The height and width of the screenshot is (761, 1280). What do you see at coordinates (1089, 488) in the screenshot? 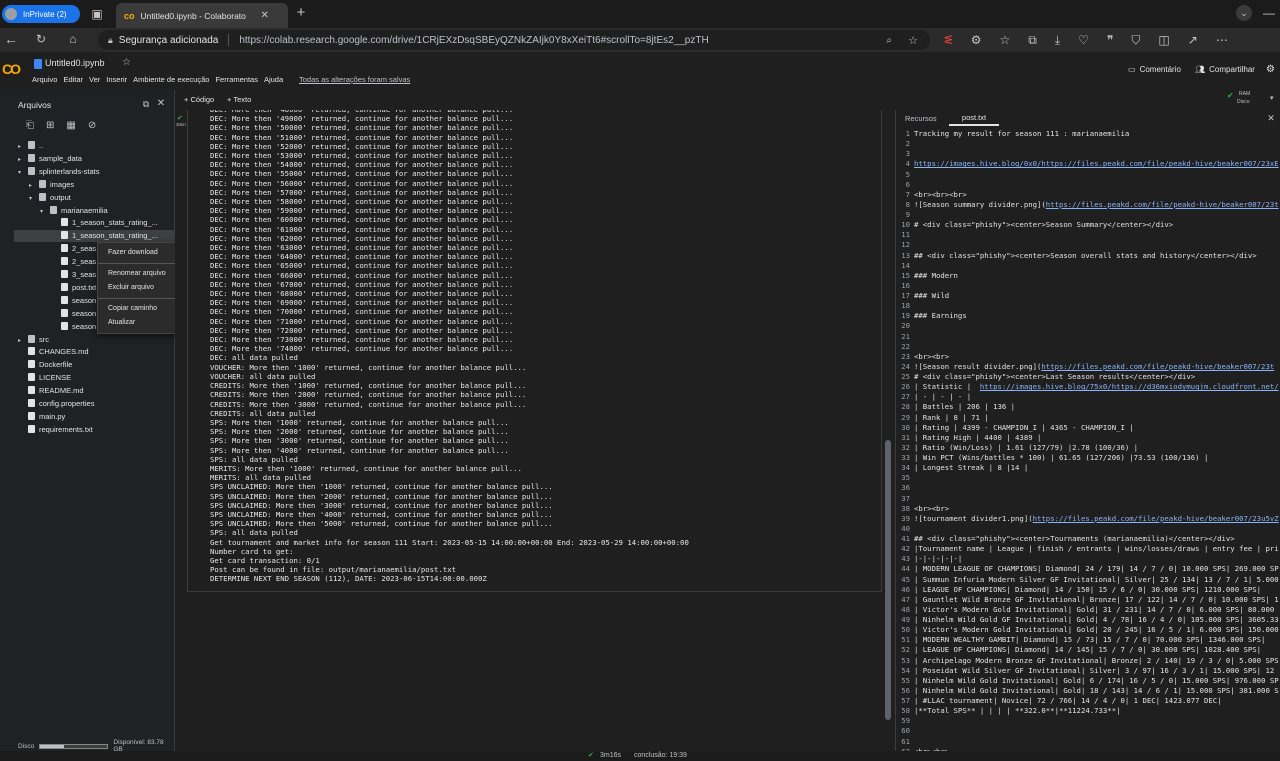
I see `file-line: 36` at bounding box center [1089, 488].